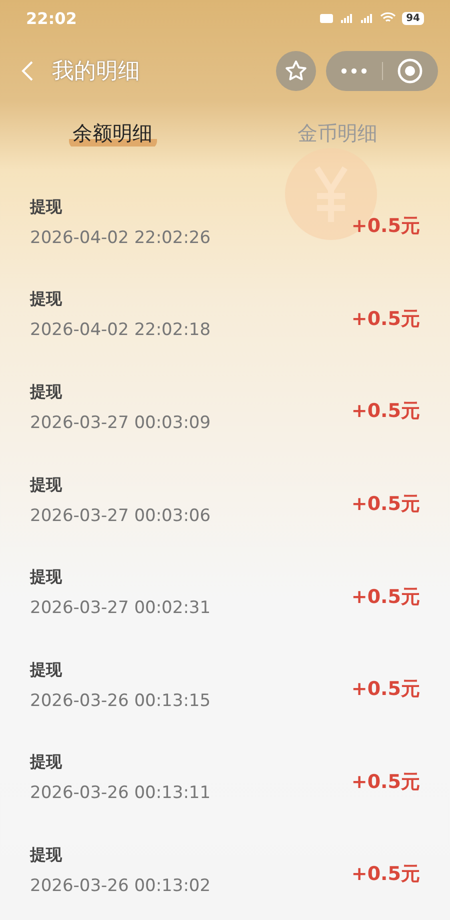 This screenshot has height=920, width=450. Describe the element at coordinates (121, 238) in the screenshot. I see `record-time: 2026-04-02 22:02:26` at that location.